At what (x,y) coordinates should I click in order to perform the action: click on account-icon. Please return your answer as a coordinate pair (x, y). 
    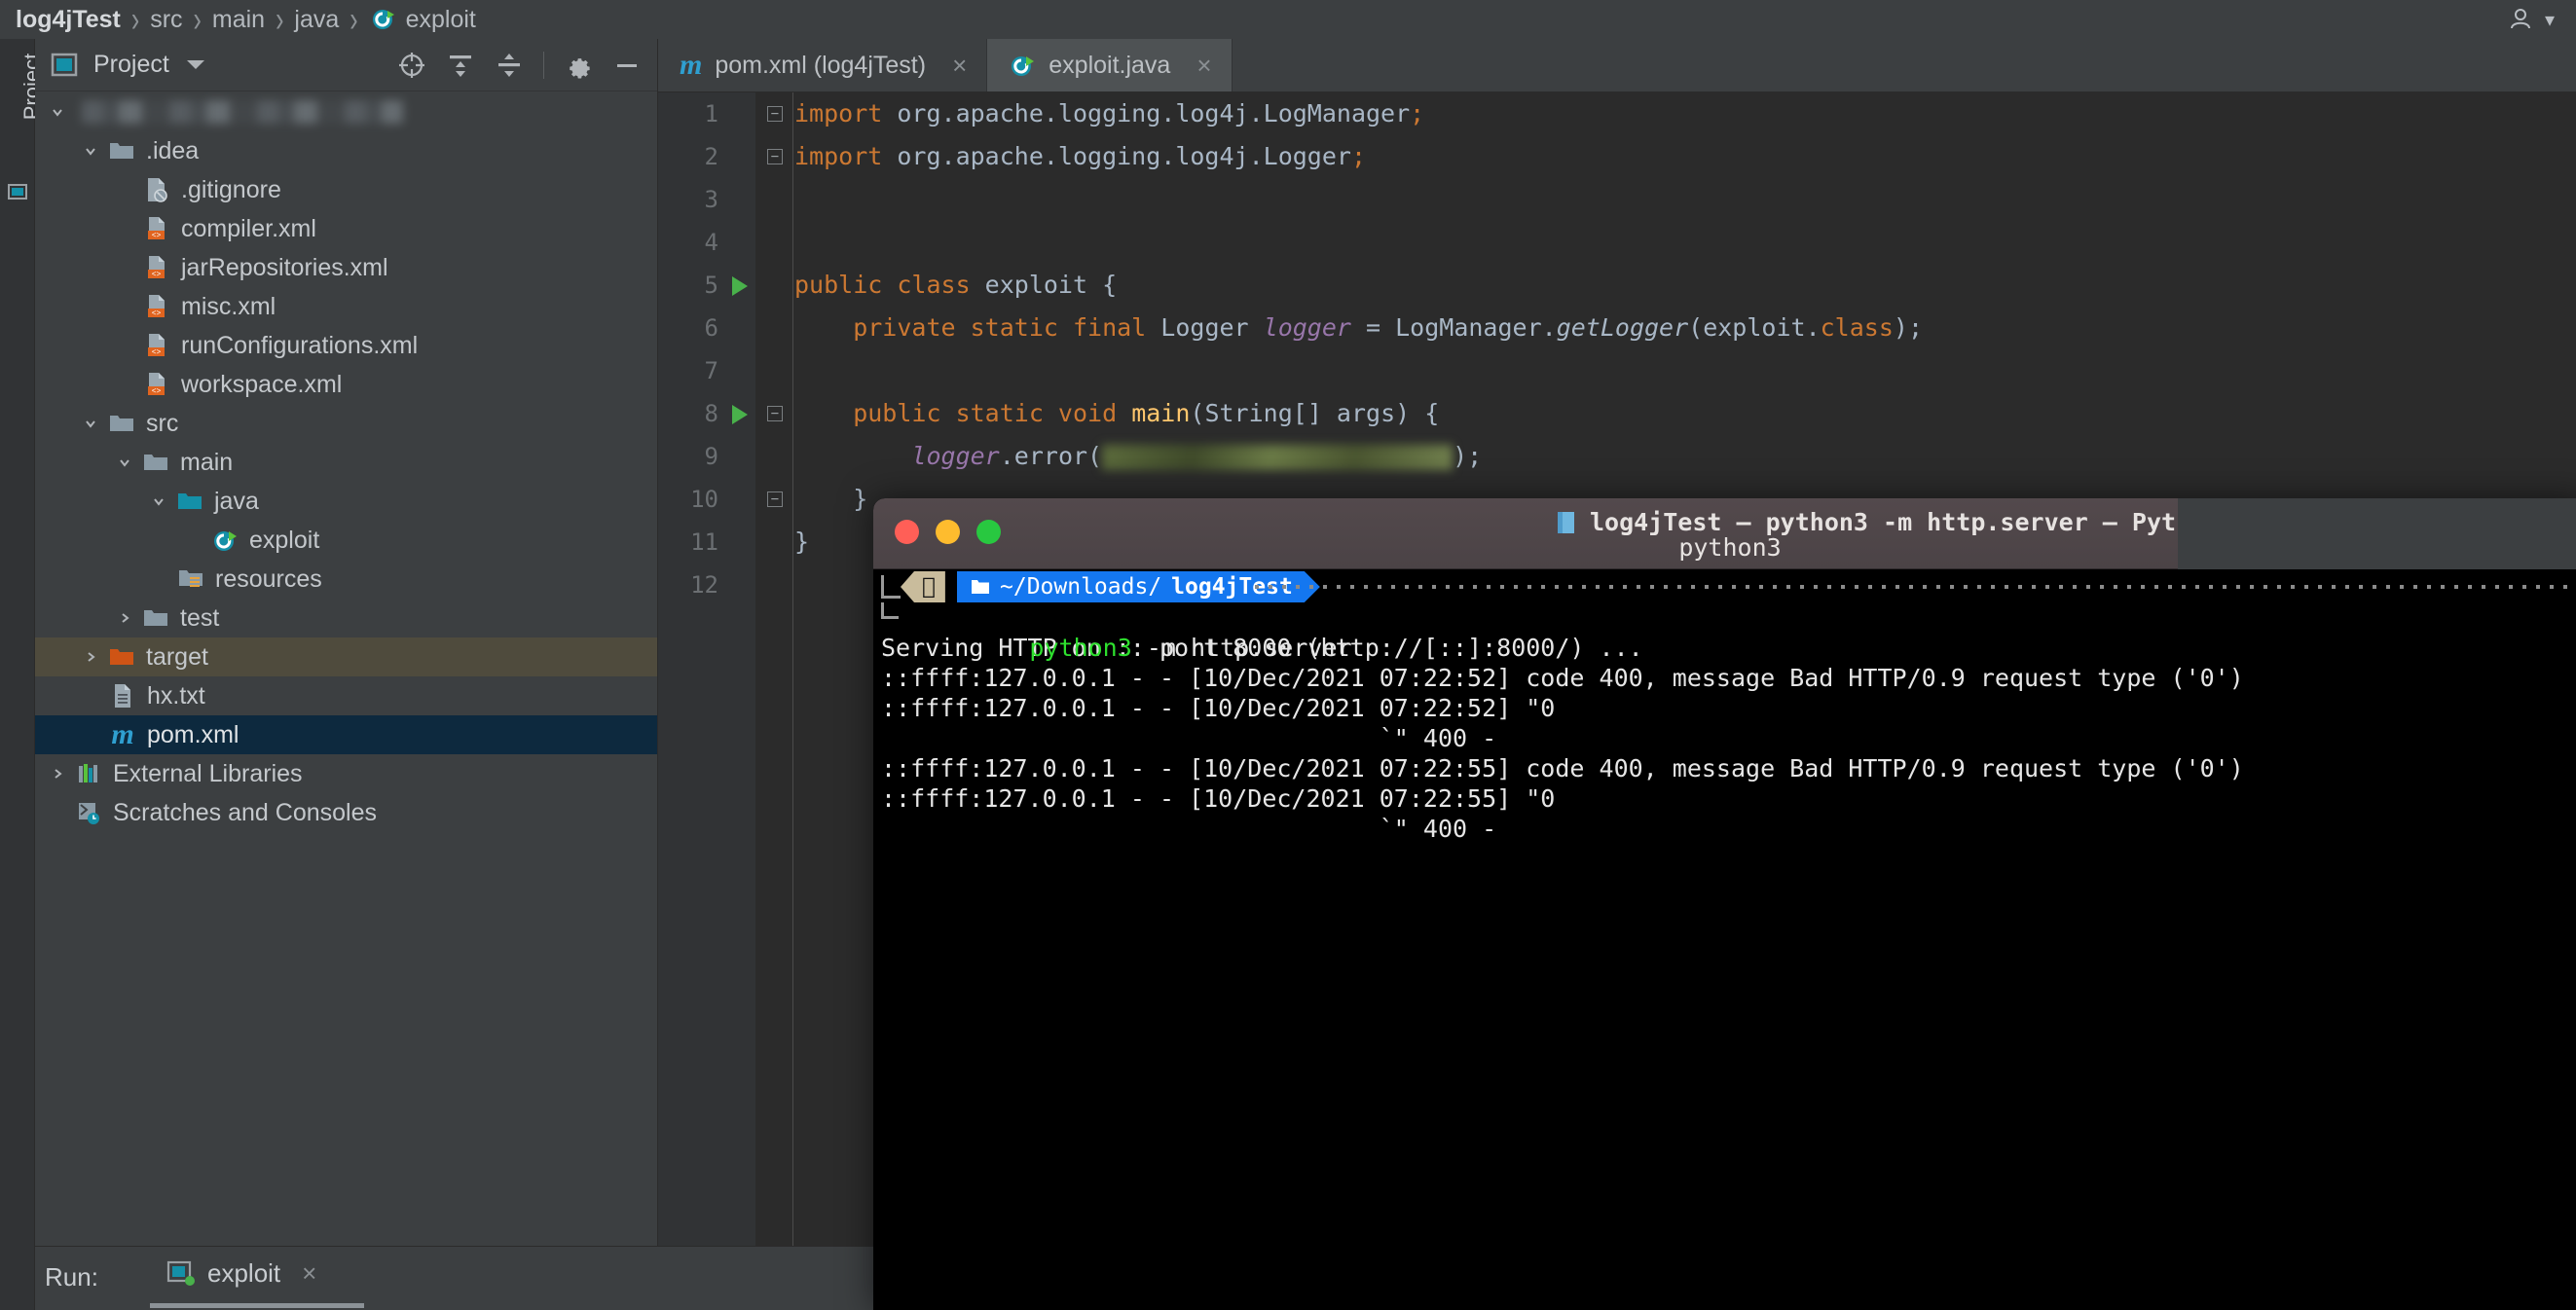
    Looking at the image, I should click on (2524, 19).